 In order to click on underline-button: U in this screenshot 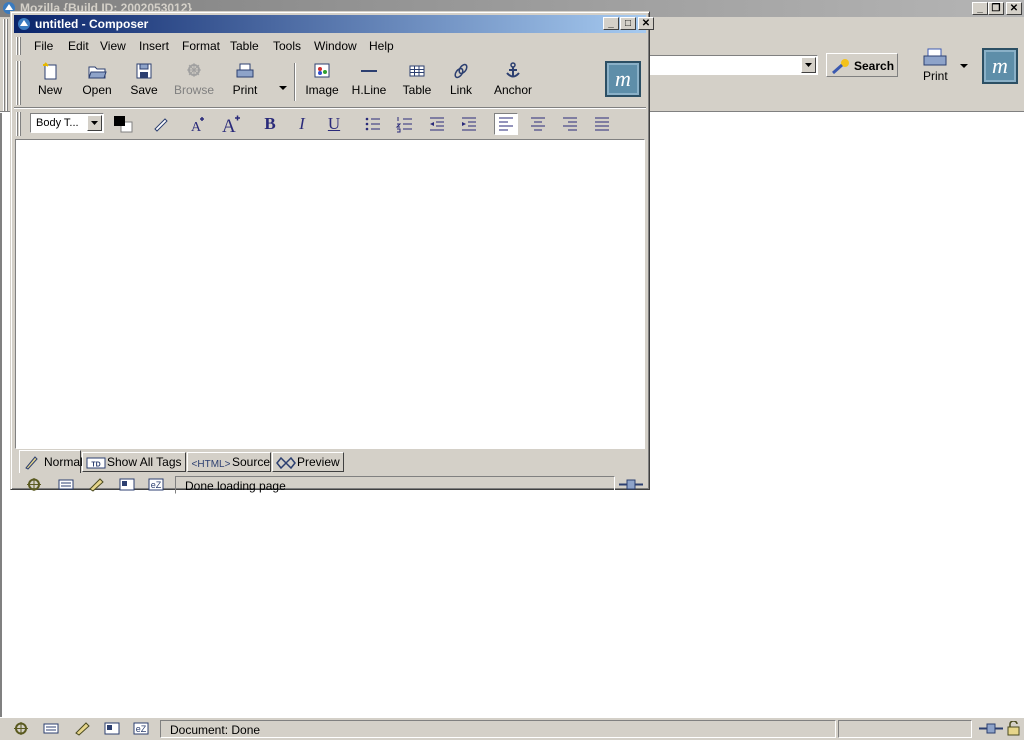, I will do `click(334, 124)`.